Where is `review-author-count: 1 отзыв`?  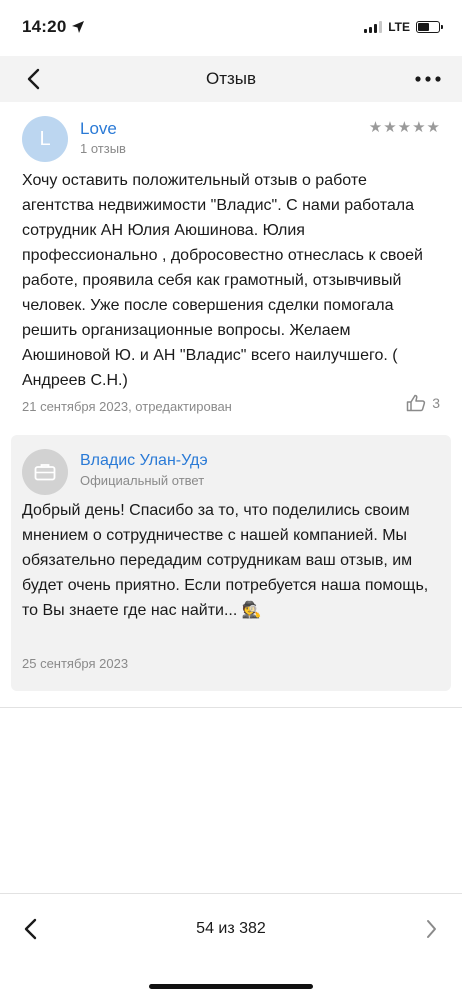 review-author-count: 1 отзыв is located at coordinates (103, 148).